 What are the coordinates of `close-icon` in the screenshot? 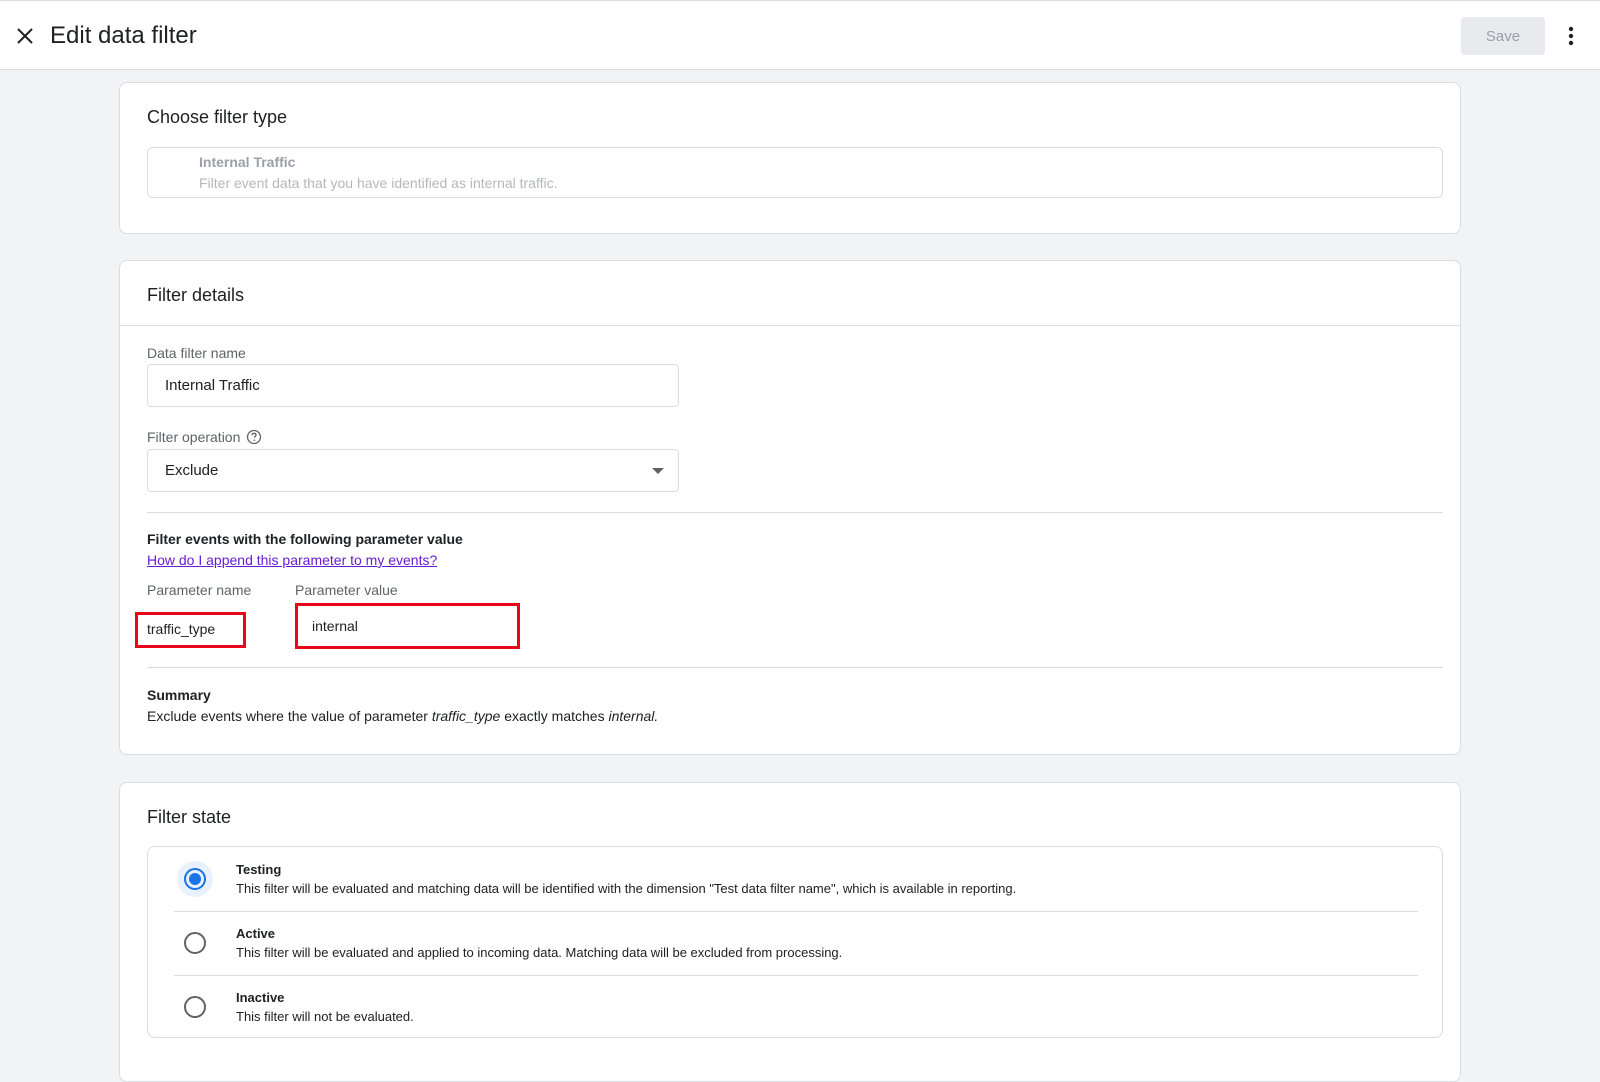 It's located at (25, 36).